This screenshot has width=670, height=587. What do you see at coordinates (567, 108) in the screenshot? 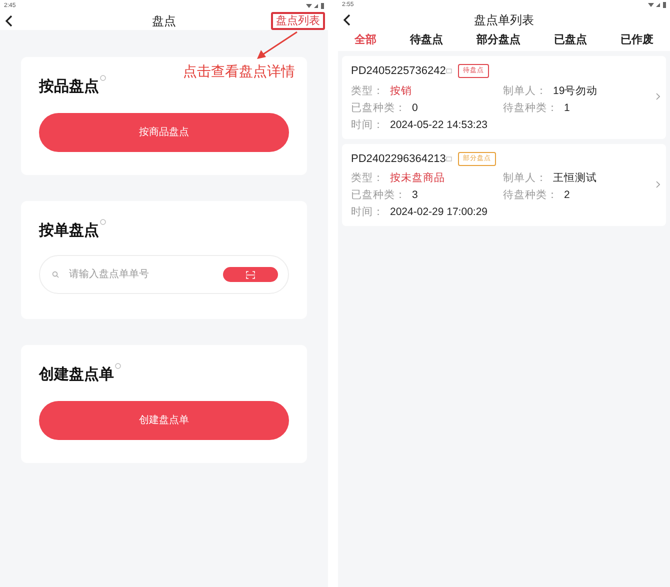
I see `field-value: 1` at bounding box center [567, 108].